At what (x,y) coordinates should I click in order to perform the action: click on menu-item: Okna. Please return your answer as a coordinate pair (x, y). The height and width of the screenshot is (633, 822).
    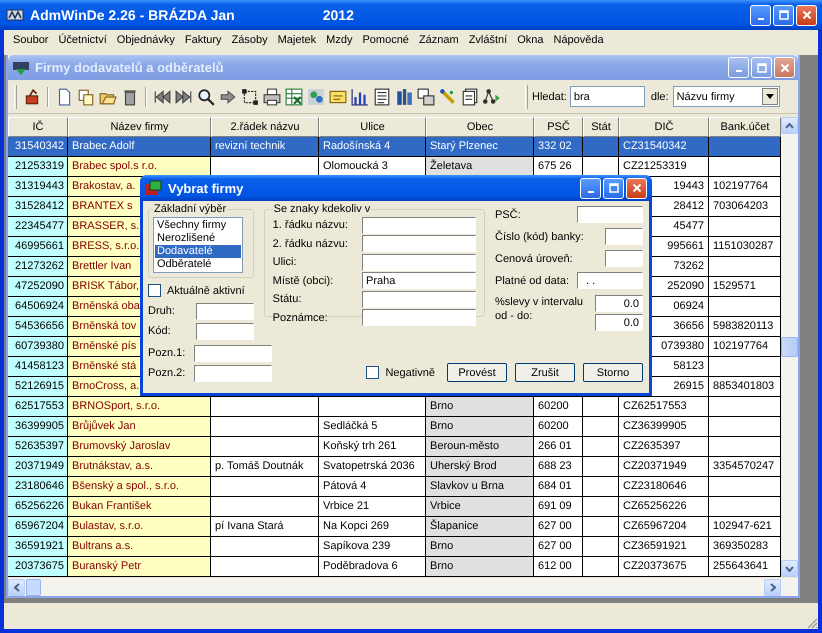
    Looking at the image, I should click on (530, 40).